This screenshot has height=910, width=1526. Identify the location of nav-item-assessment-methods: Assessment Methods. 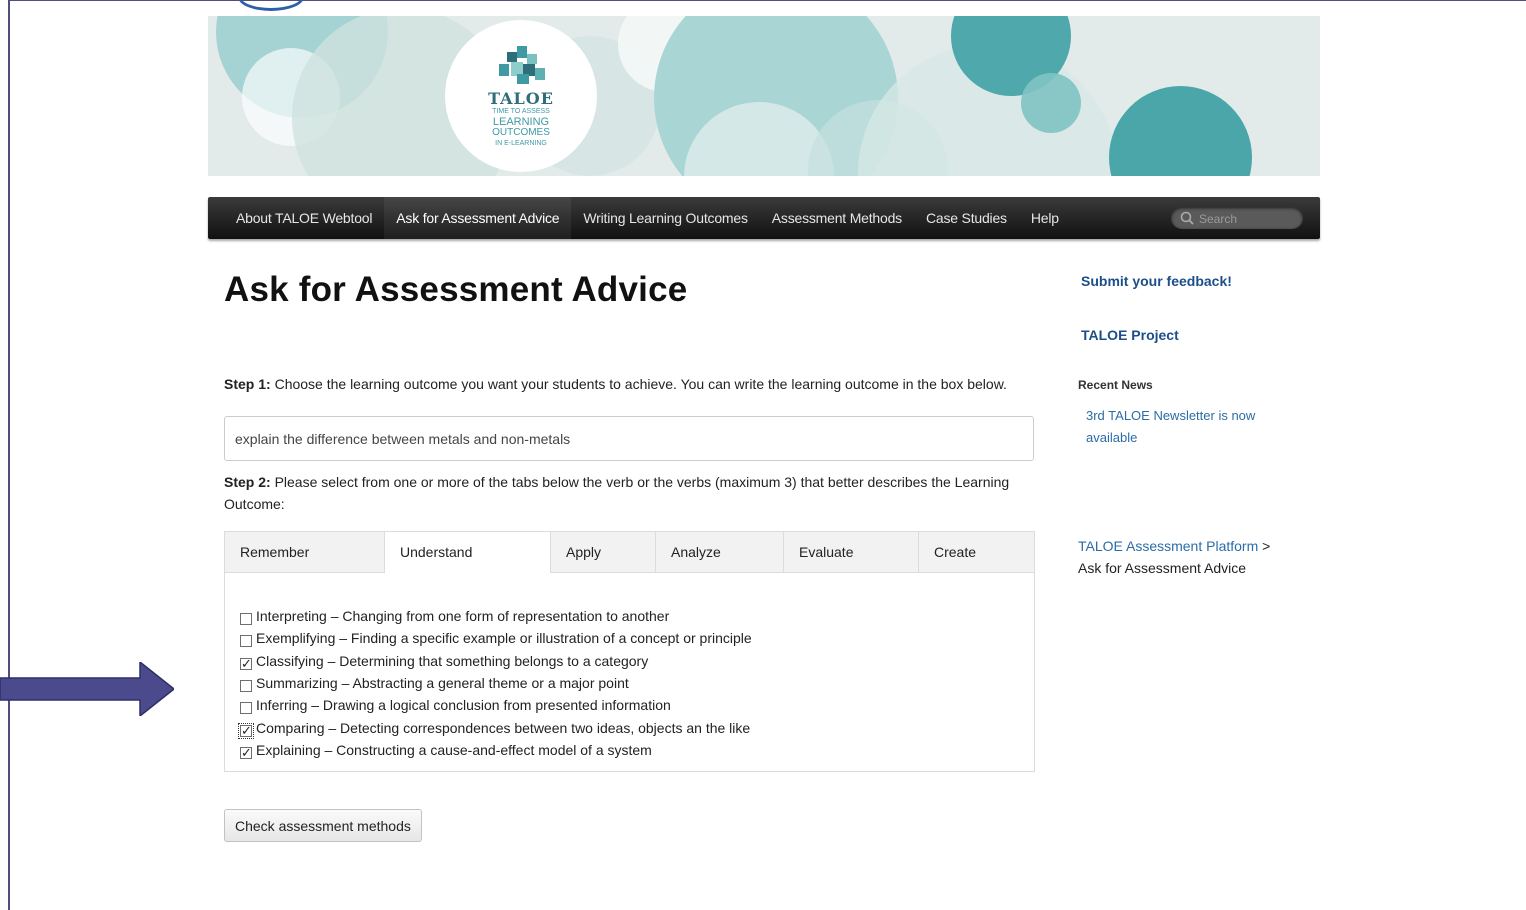
(837, 218).